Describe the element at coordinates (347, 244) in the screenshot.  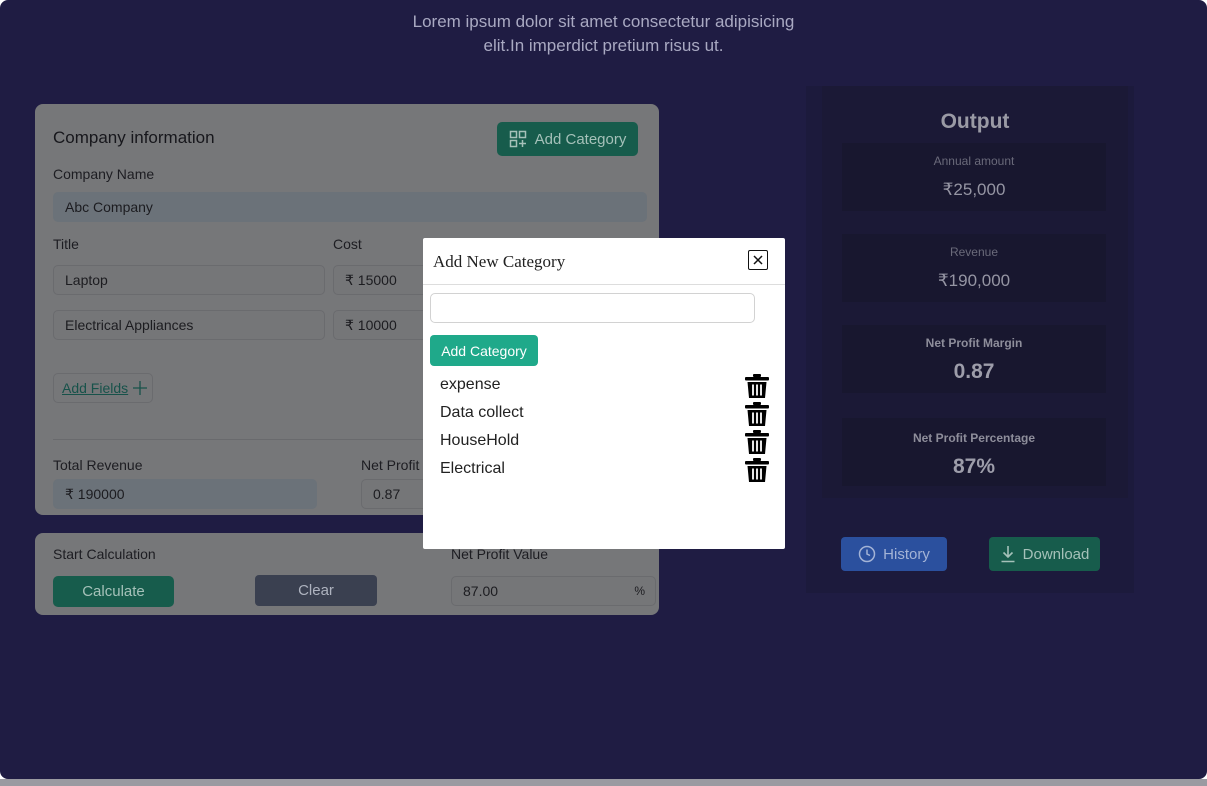
I see `cost-column-label: Cost` at that location.